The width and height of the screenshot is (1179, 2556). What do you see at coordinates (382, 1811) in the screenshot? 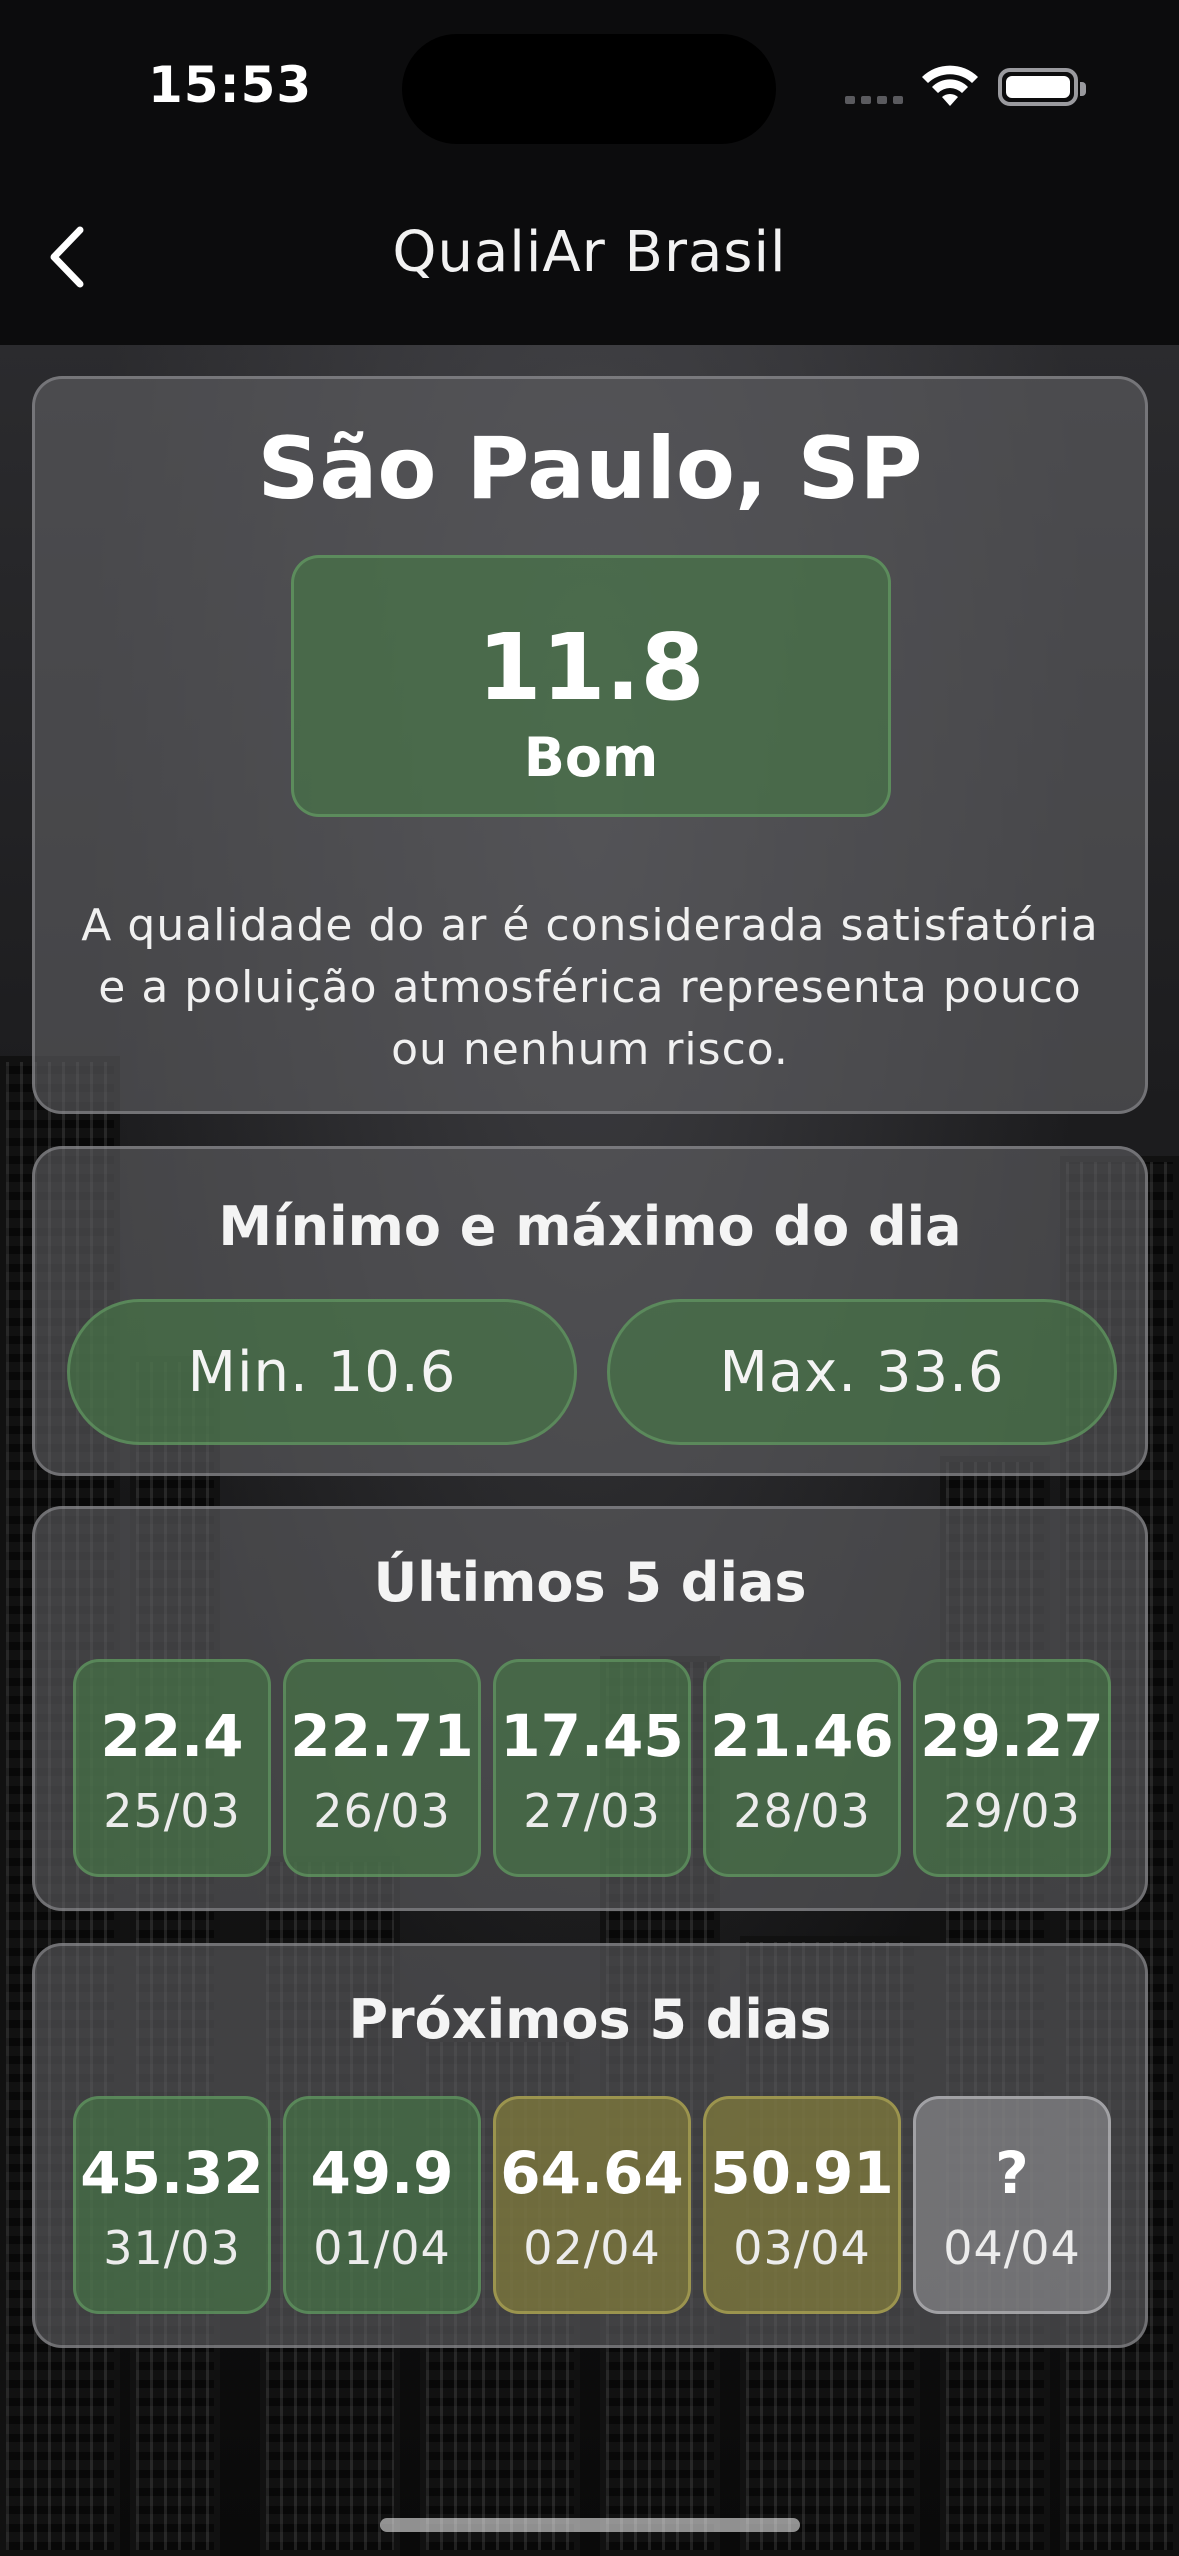
I see `day-date: 26/03` at bounding box center [382, 1811].